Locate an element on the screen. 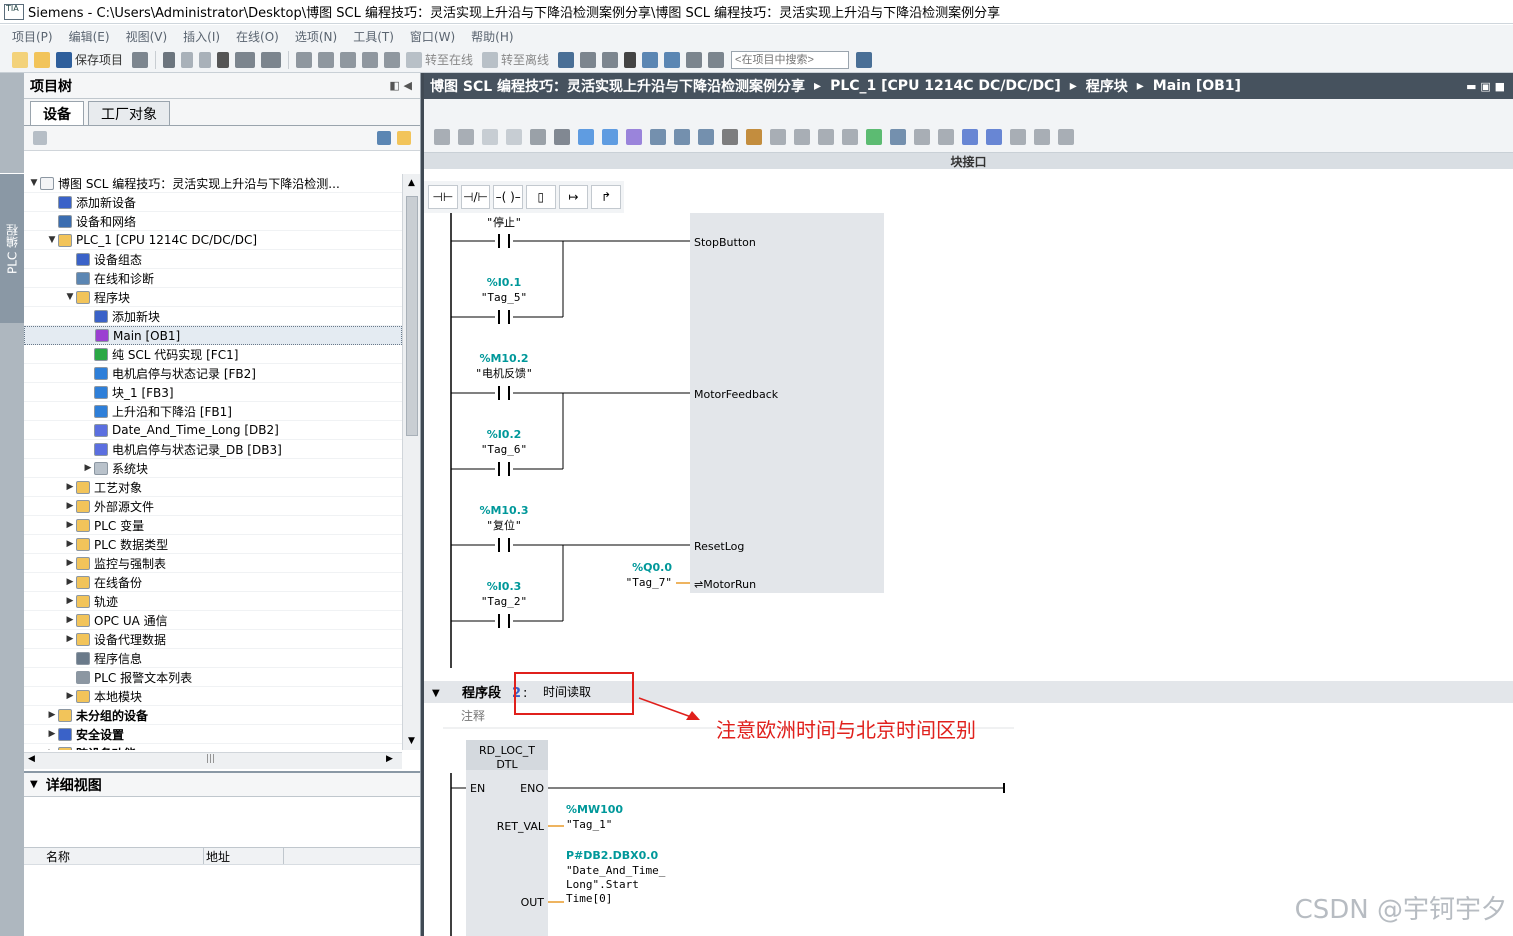  menu-item-4: 在线(O) is located at coordinates (257, 36).